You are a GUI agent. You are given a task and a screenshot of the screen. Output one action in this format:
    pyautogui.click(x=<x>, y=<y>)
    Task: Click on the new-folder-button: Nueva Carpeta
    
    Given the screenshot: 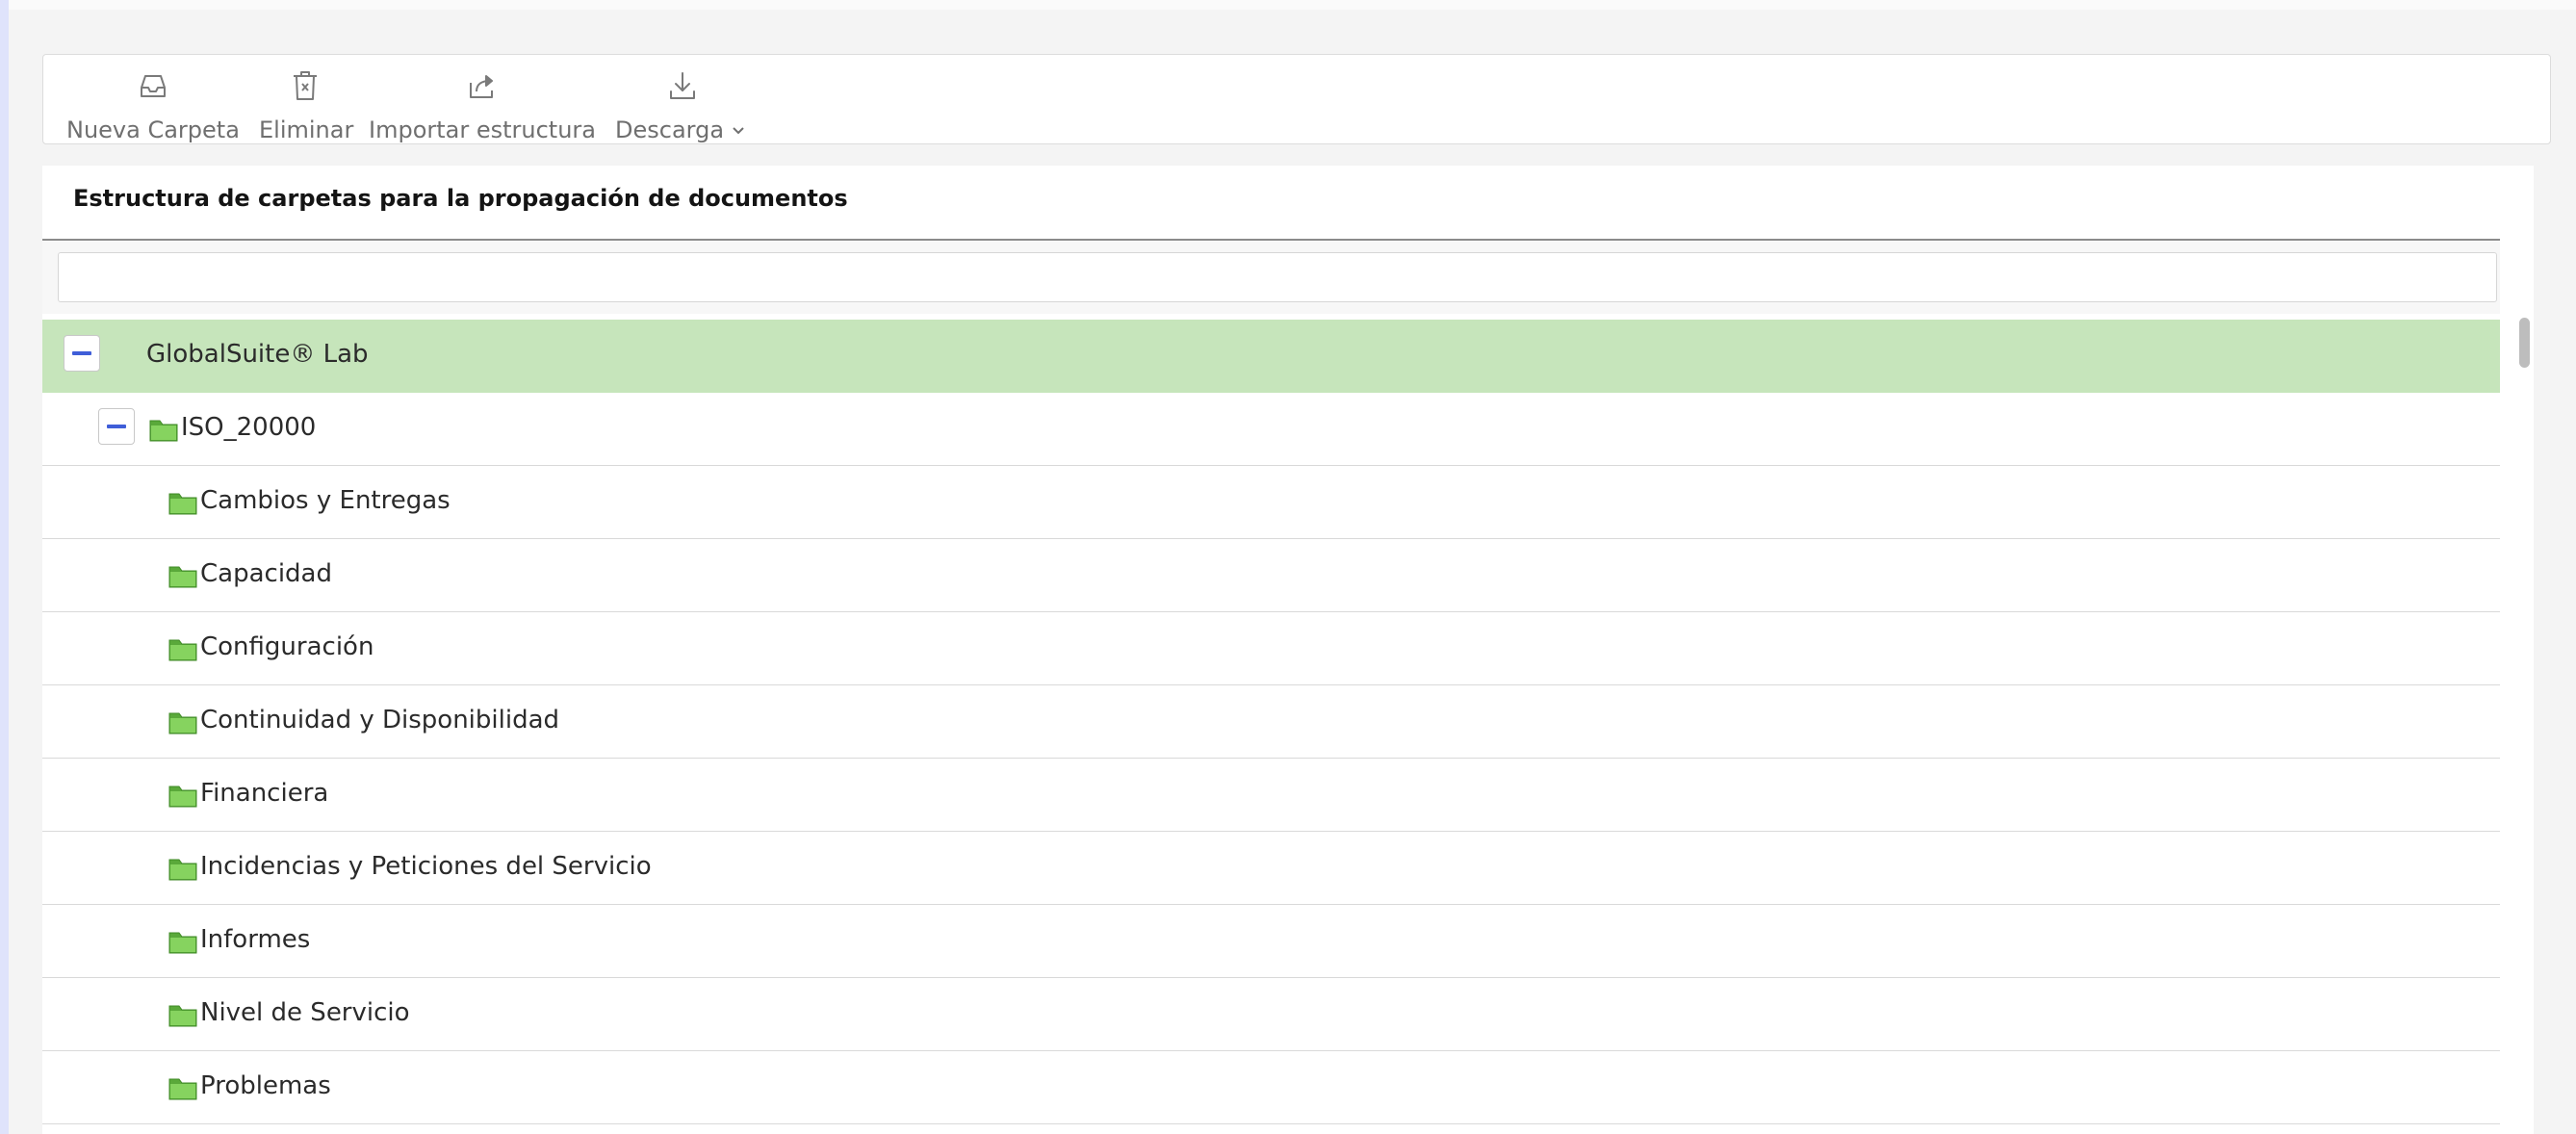 What is the action you would take?
    pyautogui.click(x=157, y=103)
    